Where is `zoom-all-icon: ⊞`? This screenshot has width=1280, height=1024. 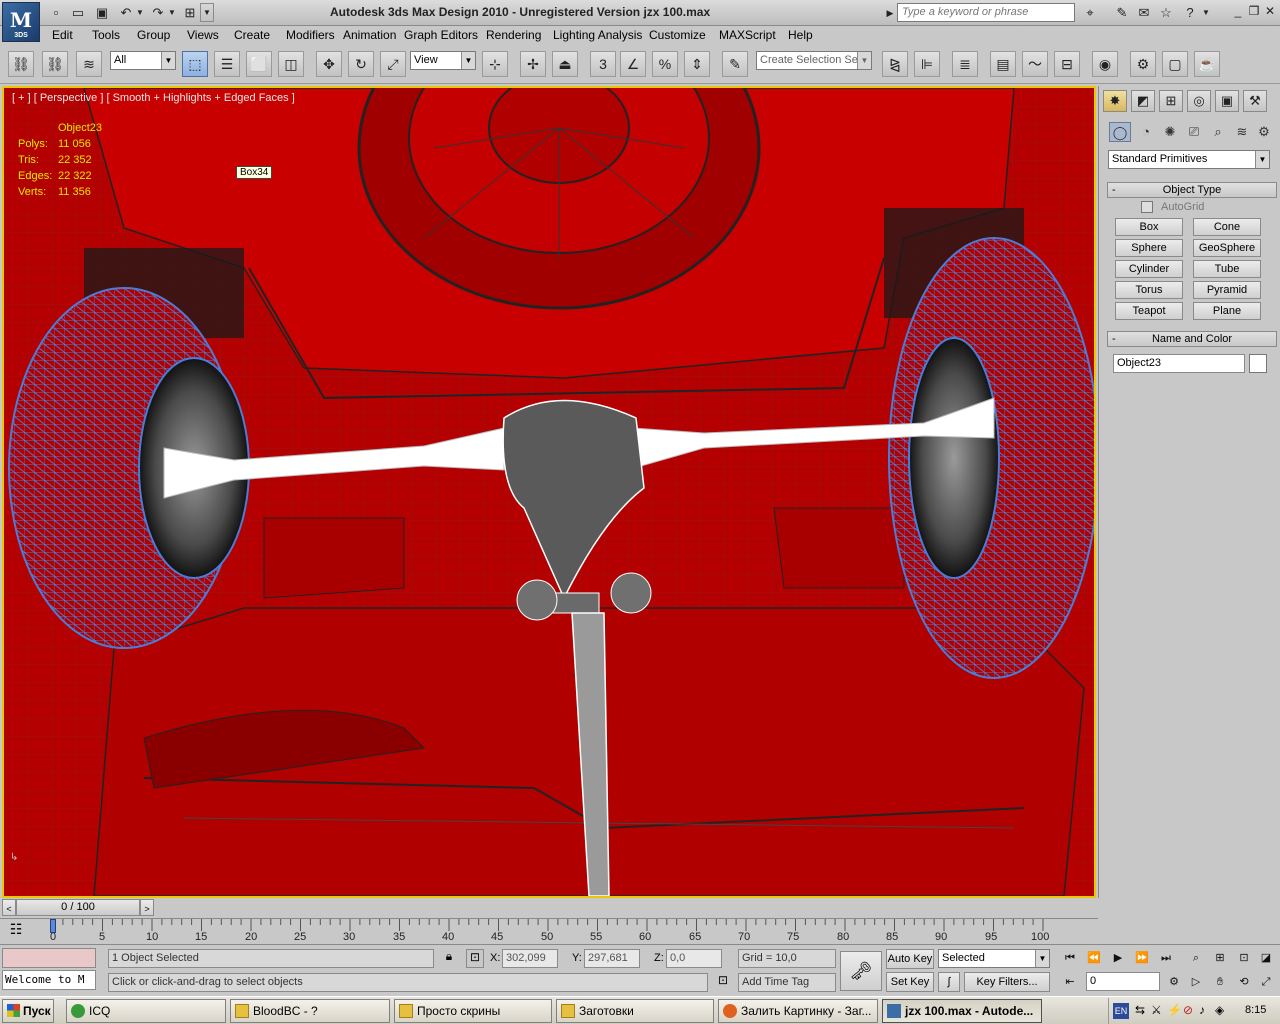 zoom-all-icon: ⊞ is located at coordinates (1220, 958).